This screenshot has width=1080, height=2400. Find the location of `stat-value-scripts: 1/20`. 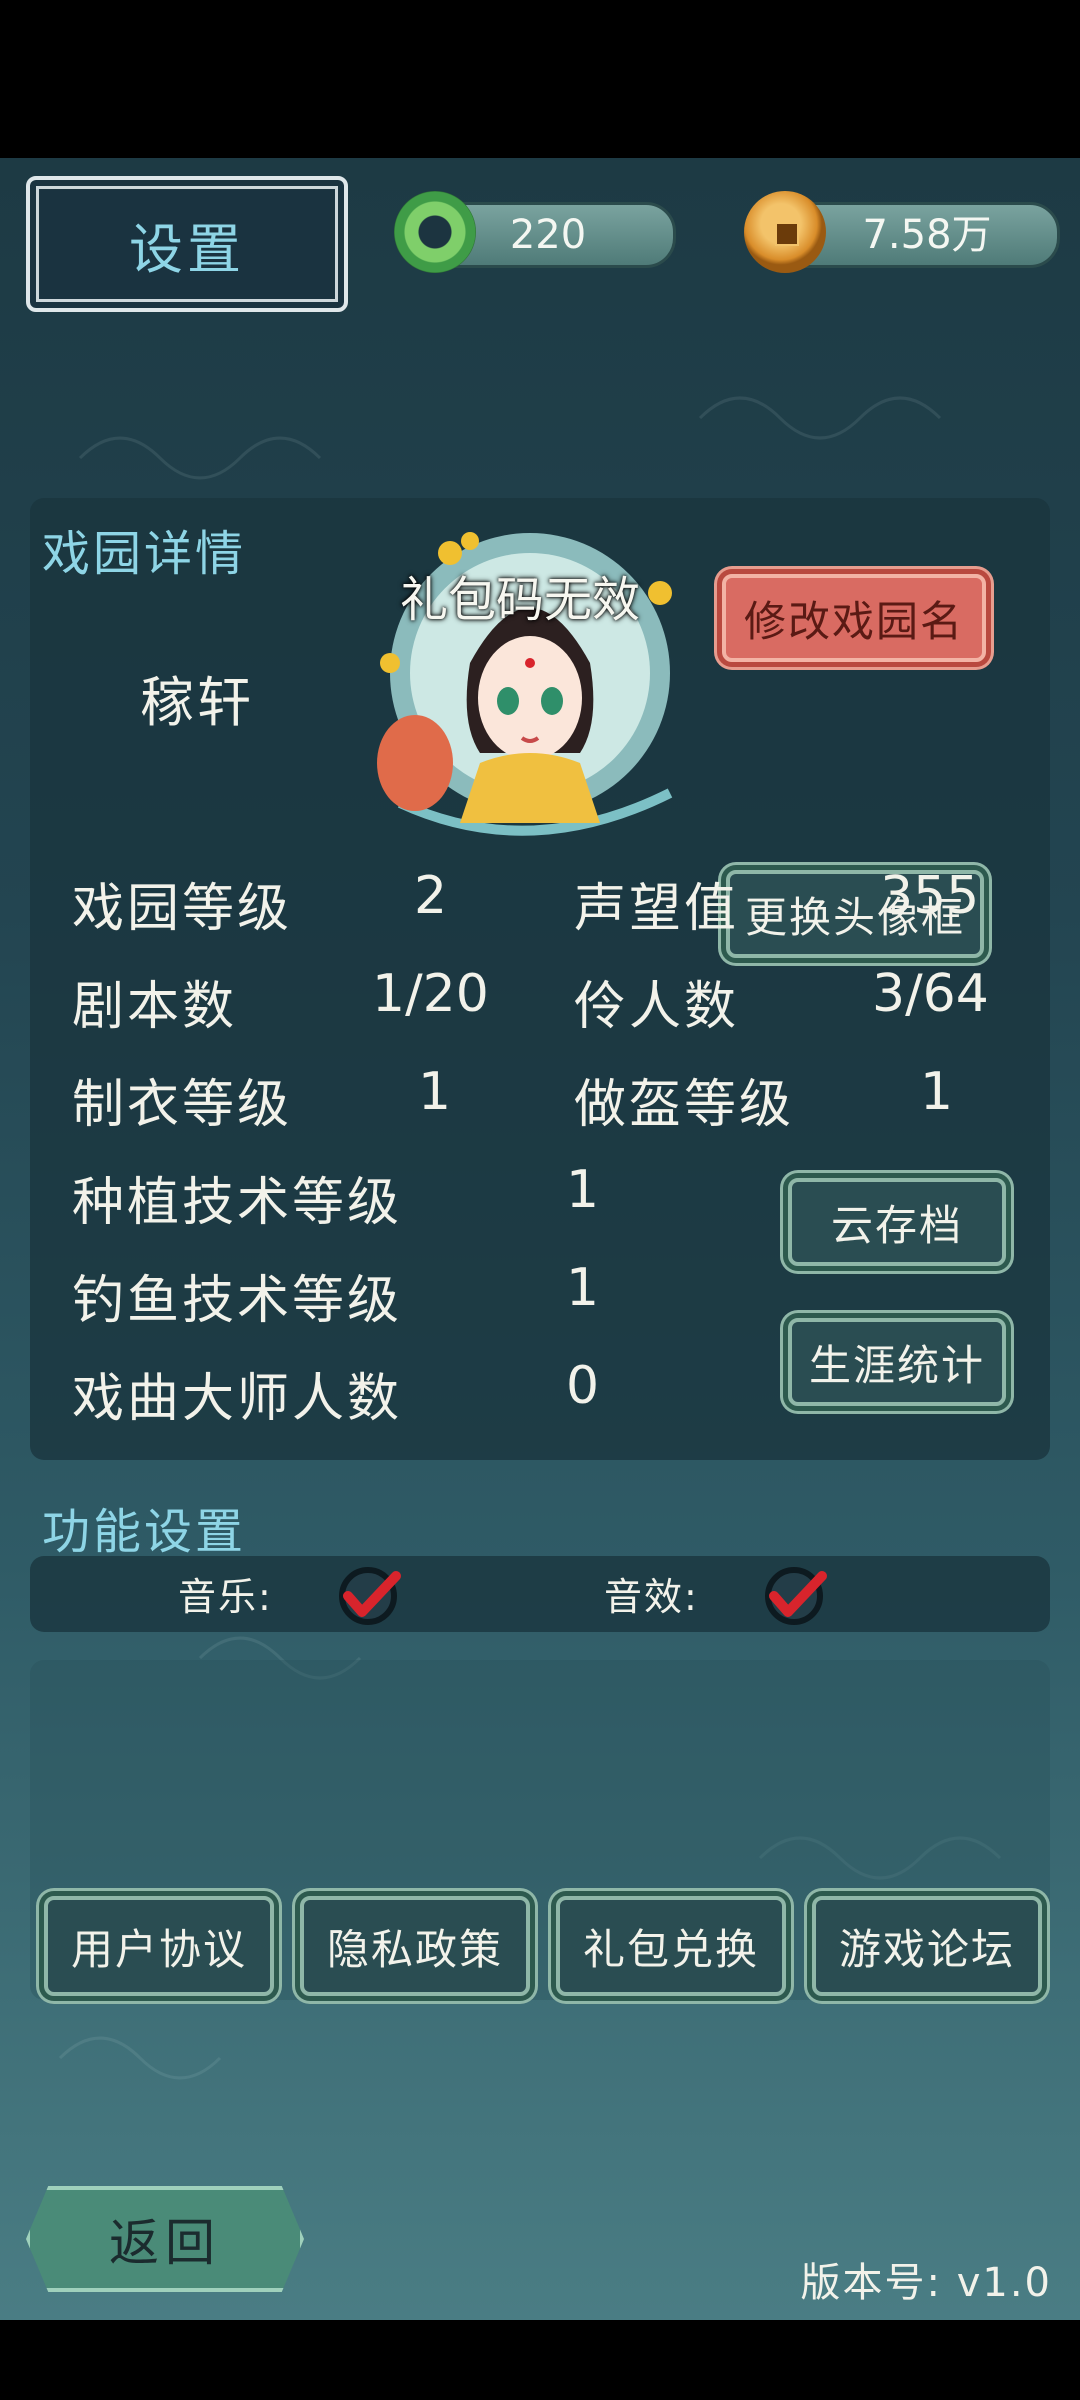

stat-value-scripts: 1/20 is located at coordinates (430, 994).